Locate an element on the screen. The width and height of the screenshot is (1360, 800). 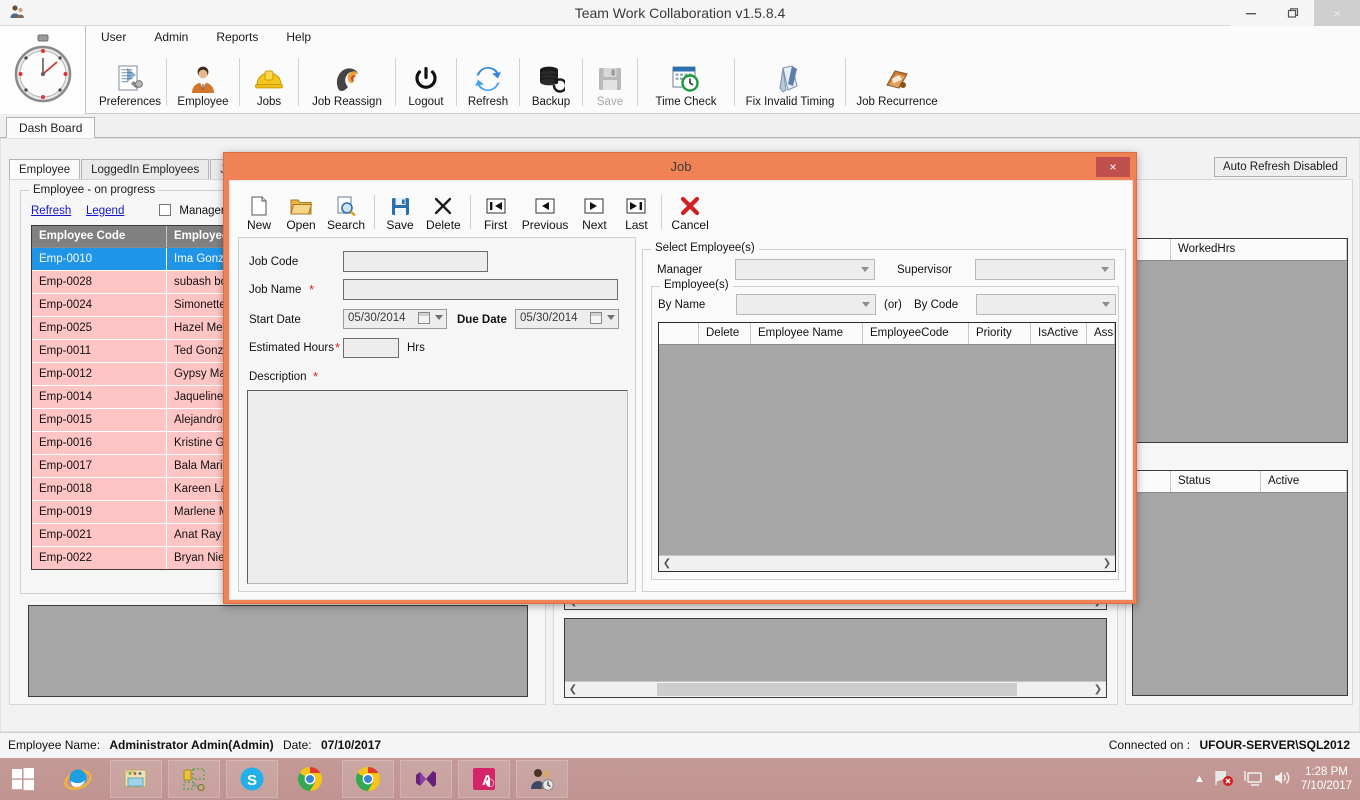
job-new-button: New is located at coordinates (259, 210).